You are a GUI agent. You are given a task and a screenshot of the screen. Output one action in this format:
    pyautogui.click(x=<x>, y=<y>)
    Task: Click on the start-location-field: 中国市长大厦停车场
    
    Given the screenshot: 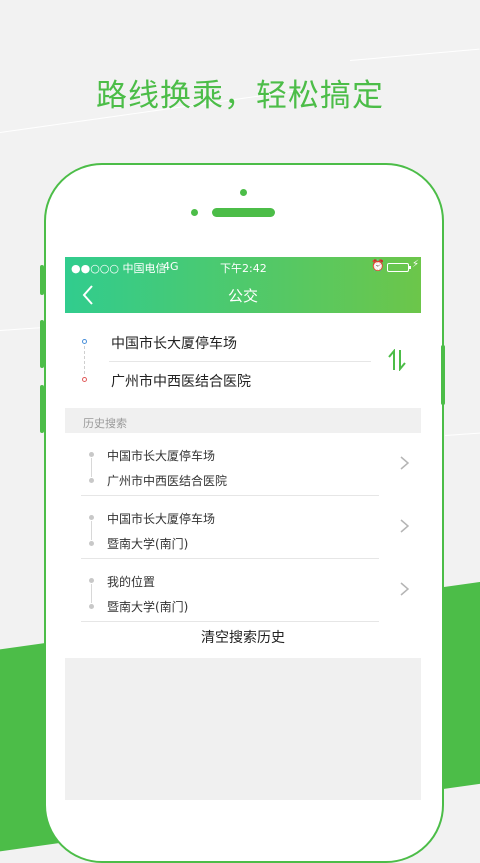 What is the action you would take?
    pyautogui.click(x=174, y=343)
    